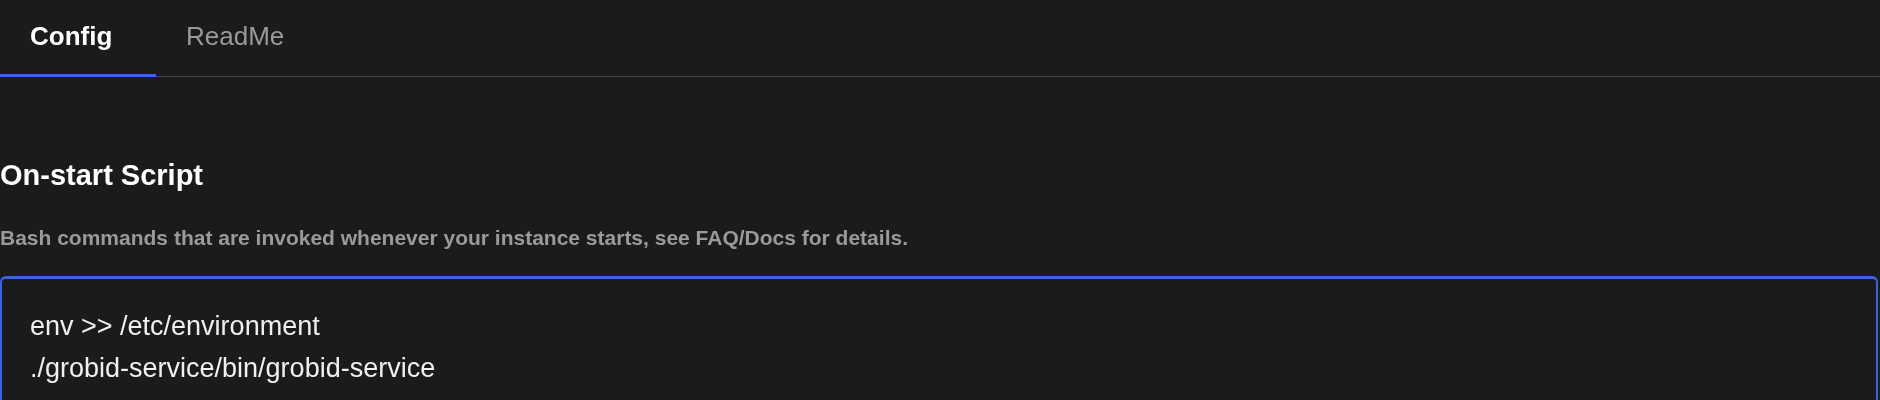  What do you see at coordinates (454, 238) in the screenshot?
I see `section-description: Bash commands that are invoked whenever your instance starts, see FAQ/Docs for details.` at bounding box center [454, 238].